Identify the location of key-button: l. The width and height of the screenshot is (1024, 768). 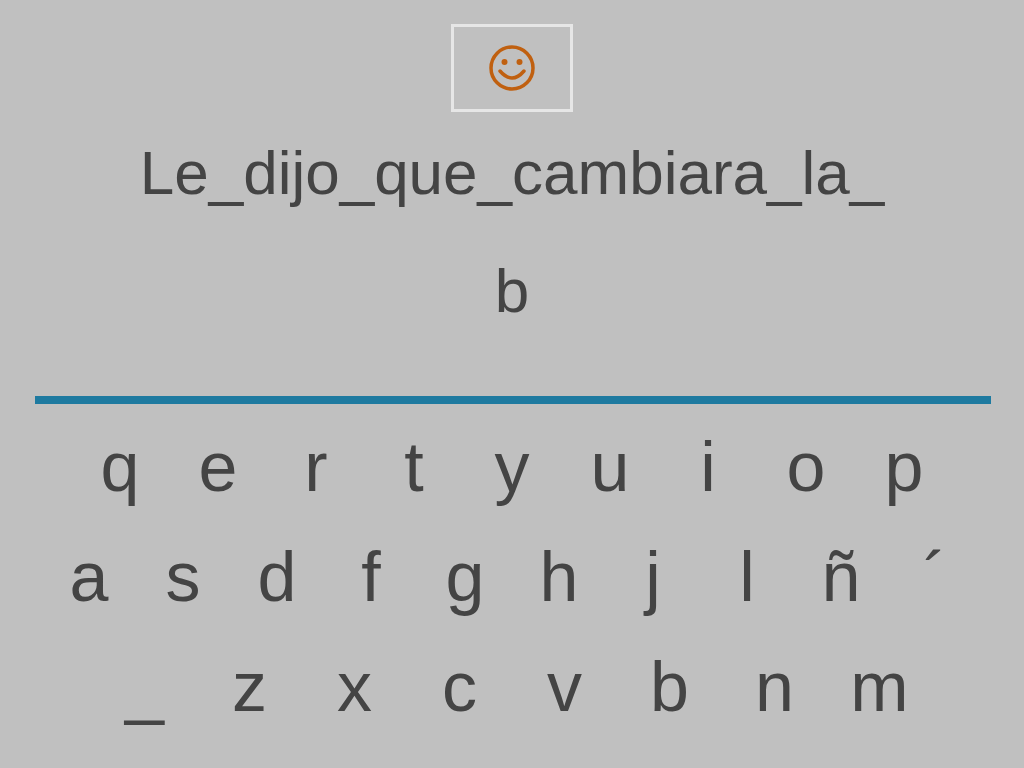
(747, 577).